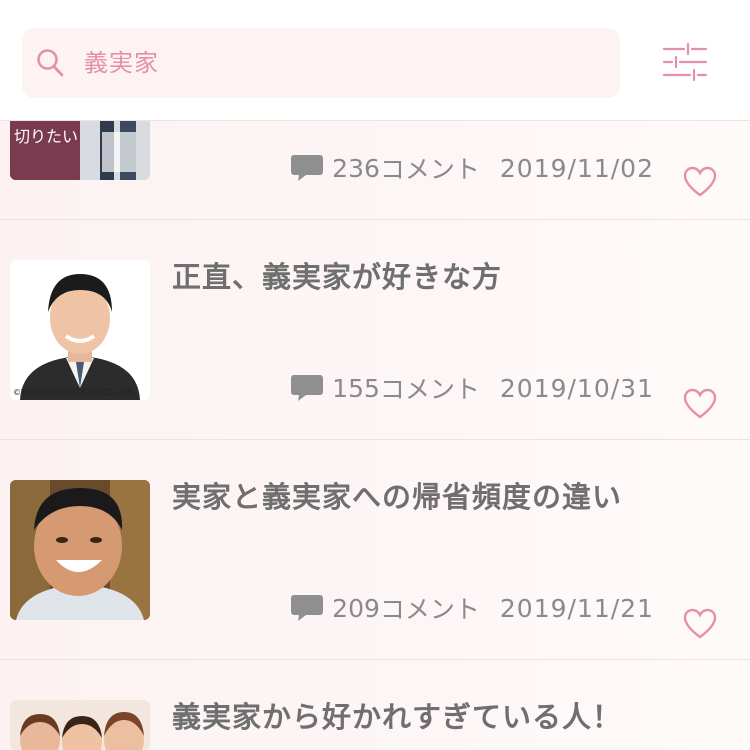 This screenshot has width=750, height=750. What do you see at coordinates (80, 330) in the screenshot?
I see `article-thumbnail: ©YOSHIMOTO KOGYO CO.,LTD.` at bounding box center [80, 330].